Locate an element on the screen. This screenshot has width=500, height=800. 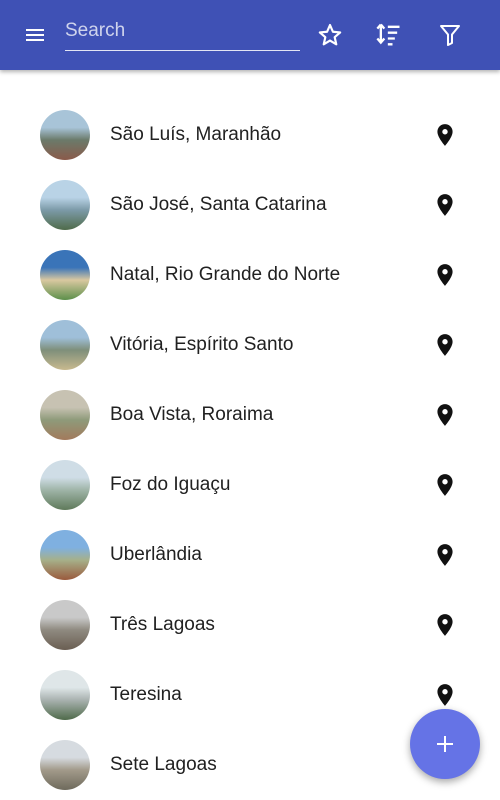
menu-icon is located at coordinates (35, 35).